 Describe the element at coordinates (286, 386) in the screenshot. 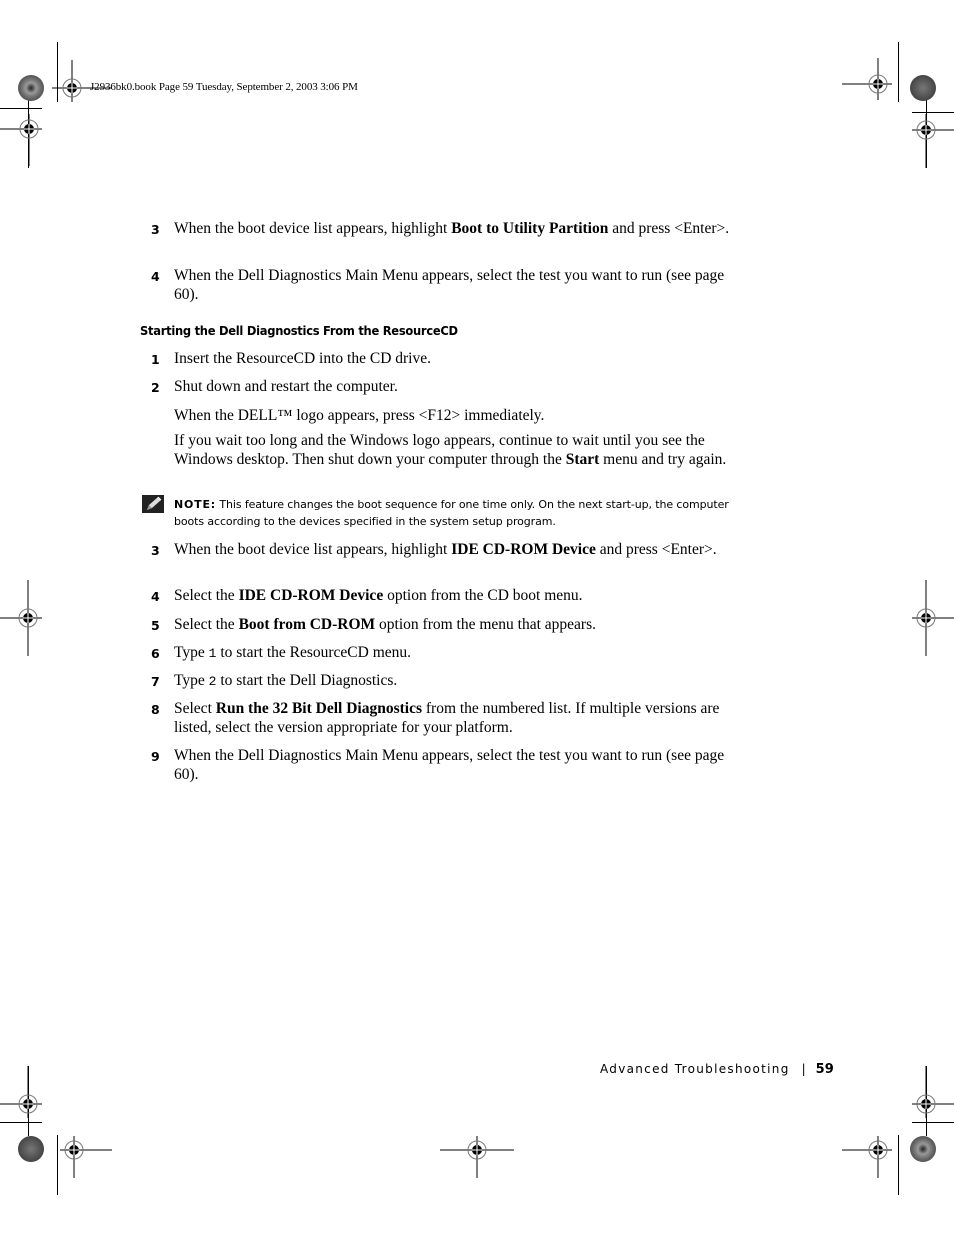

I see `step-text: Shut down and restart the computer.` at that location.